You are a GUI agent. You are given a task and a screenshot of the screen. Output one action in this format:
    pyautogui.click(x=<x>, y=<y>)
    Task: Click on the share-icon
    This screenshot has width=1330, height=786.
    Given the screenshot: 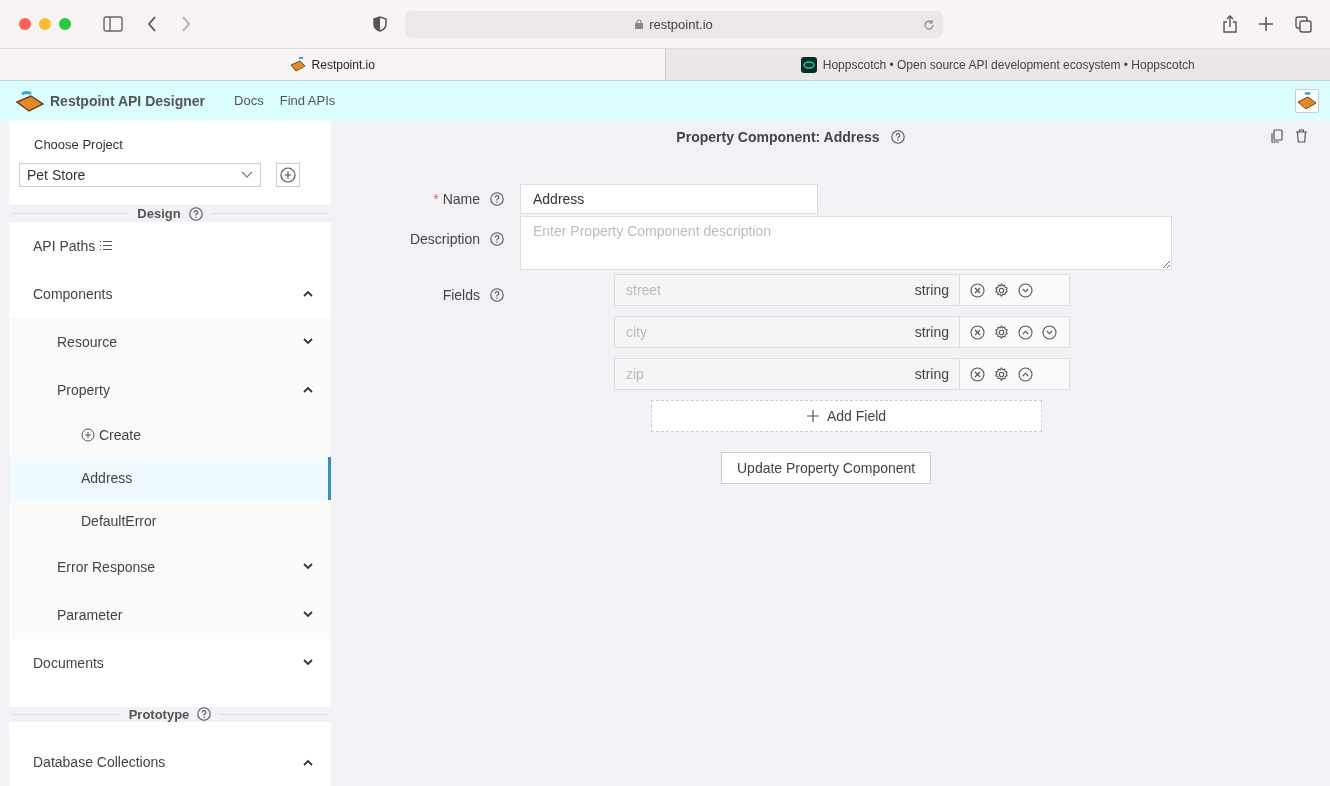 What is the action you would take?
    pyautogui.click(x=1230, y=24)
    